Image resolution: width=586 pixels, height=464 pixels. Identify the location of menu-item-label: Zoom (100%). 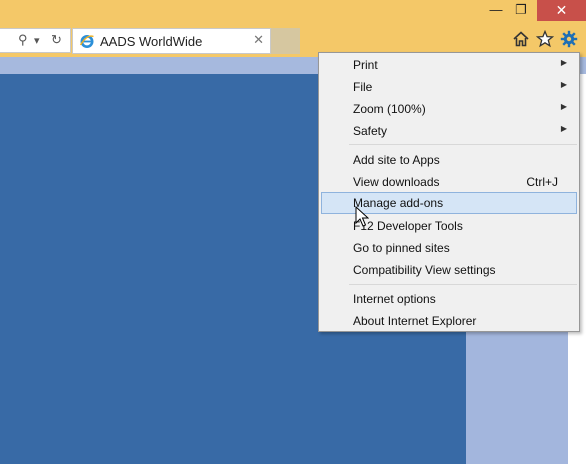
(389, 109).